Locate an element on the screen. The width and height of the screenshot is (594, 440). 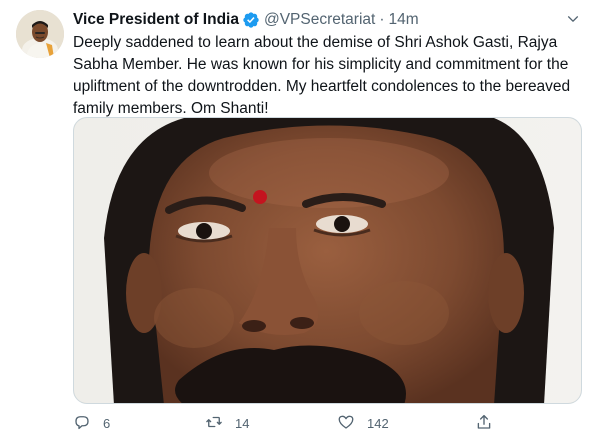
share-button is located at coordinates (484, 423).